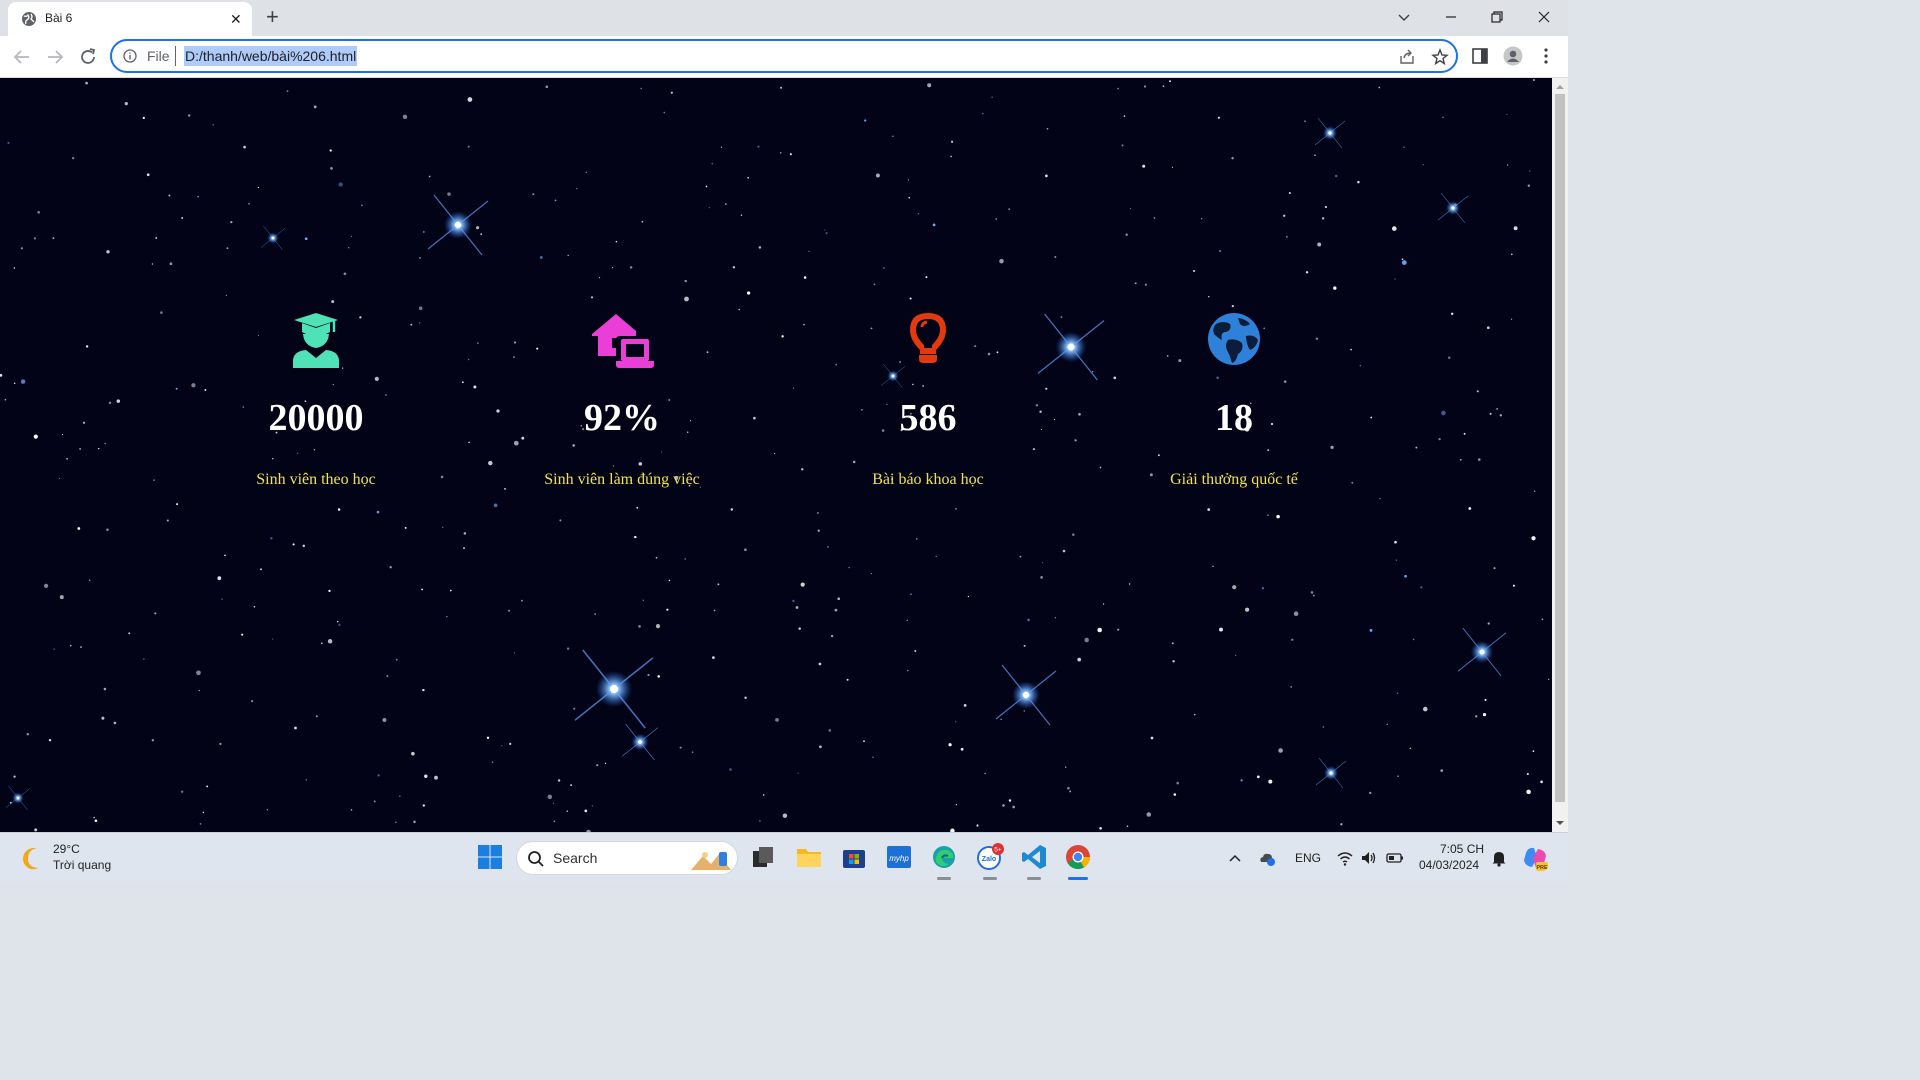  What do you see at coordinates (82, 865) in the screenshot?
I see `weather-description: Trời quang` at bounding box center [82, 865].